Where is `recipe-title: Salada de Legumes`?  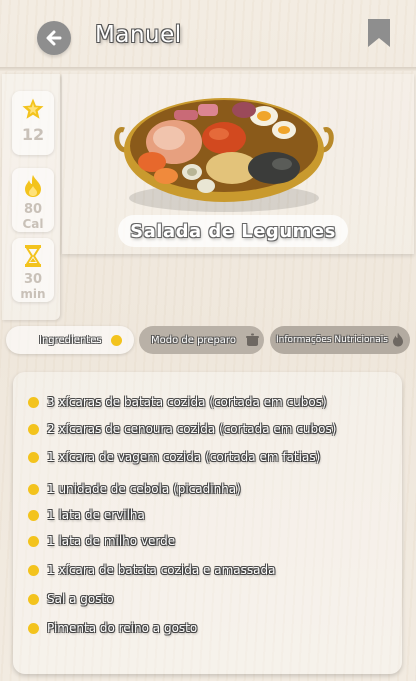 recipe-title: Salada de Legumes is located at coordinates (233, 231).